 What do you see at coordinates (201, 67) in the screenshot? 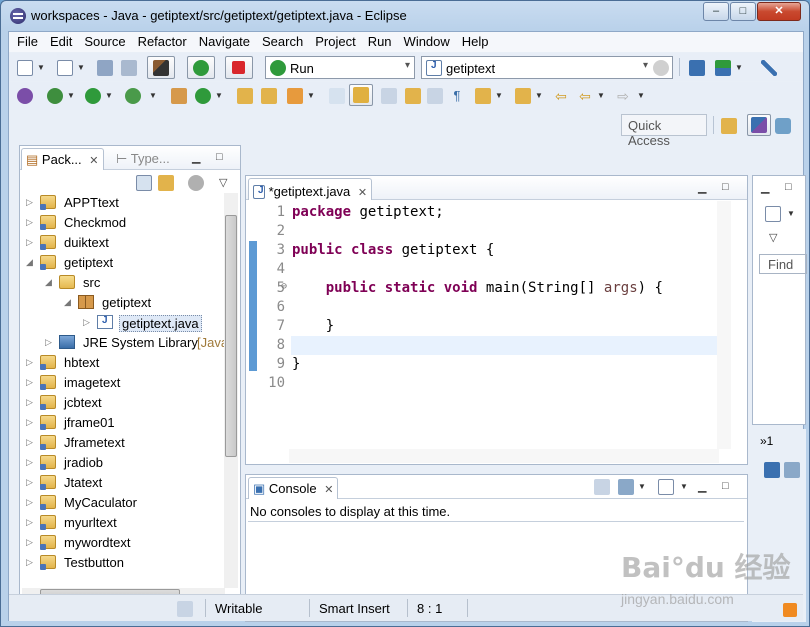
I see `run-button` at bounding box center [201, 67].